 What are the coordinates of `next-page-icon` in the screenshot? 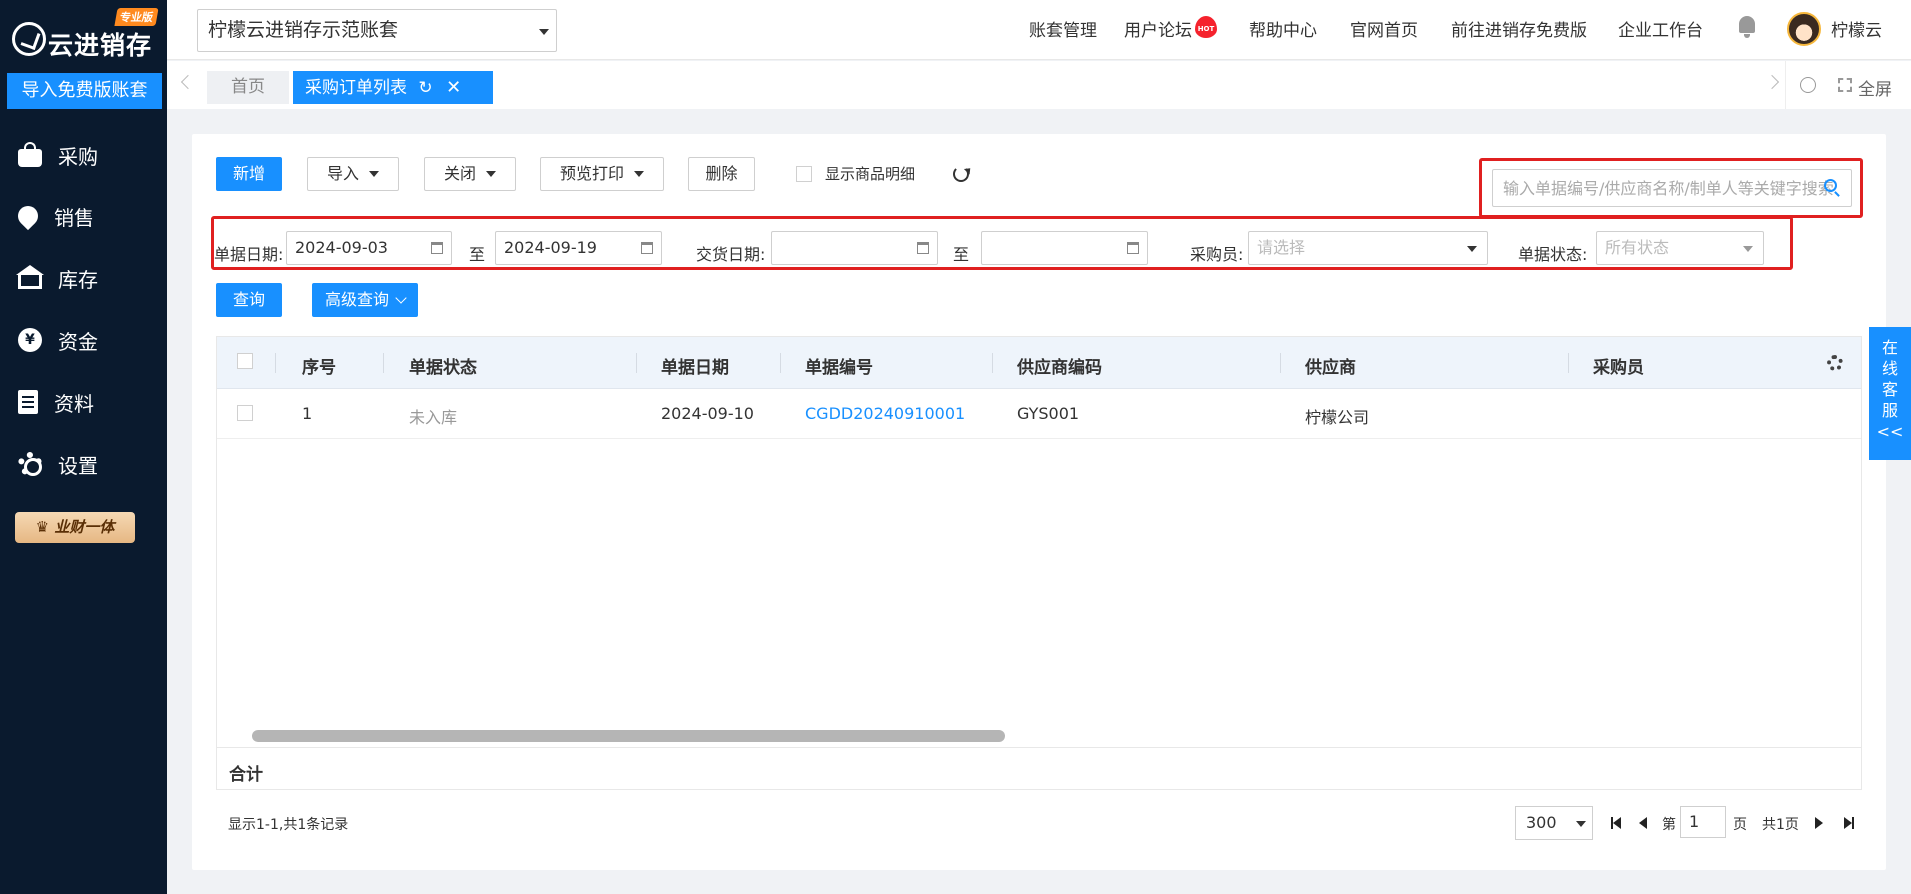 It's located at (1819, 823).